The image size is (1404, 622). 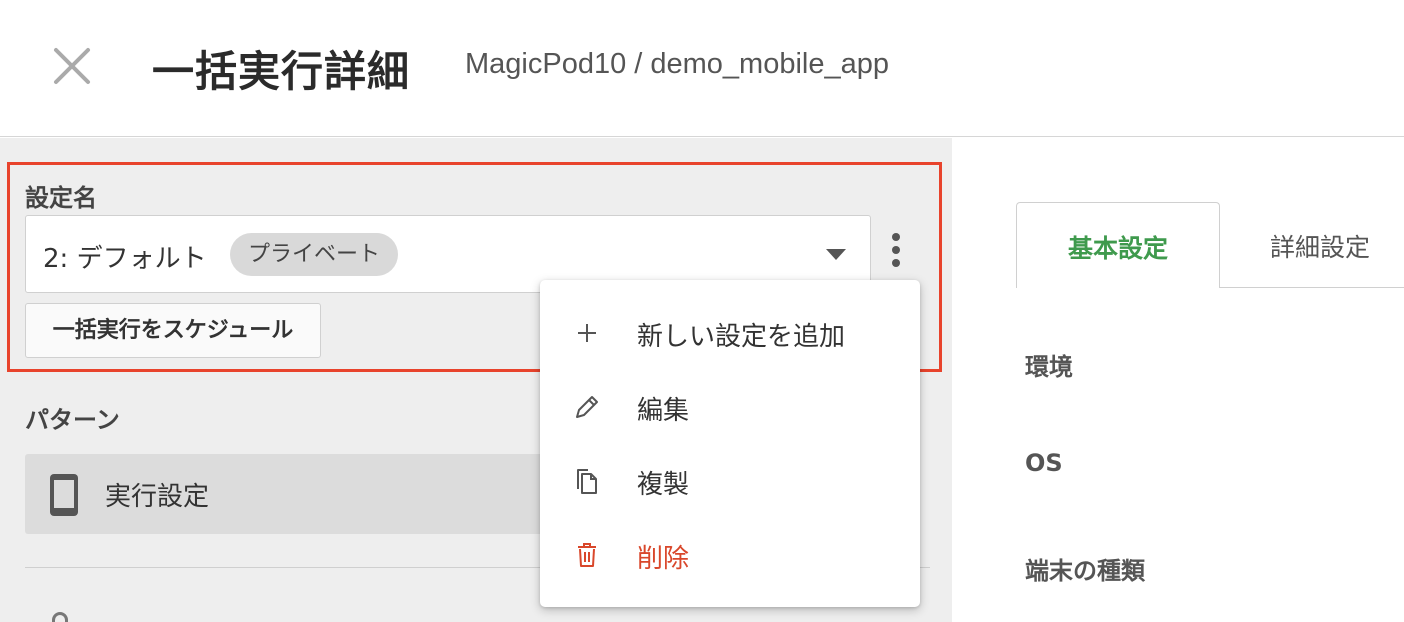 I want to click on tab-advanced-settings: 詳細設定, so click(x=1312, y=245).